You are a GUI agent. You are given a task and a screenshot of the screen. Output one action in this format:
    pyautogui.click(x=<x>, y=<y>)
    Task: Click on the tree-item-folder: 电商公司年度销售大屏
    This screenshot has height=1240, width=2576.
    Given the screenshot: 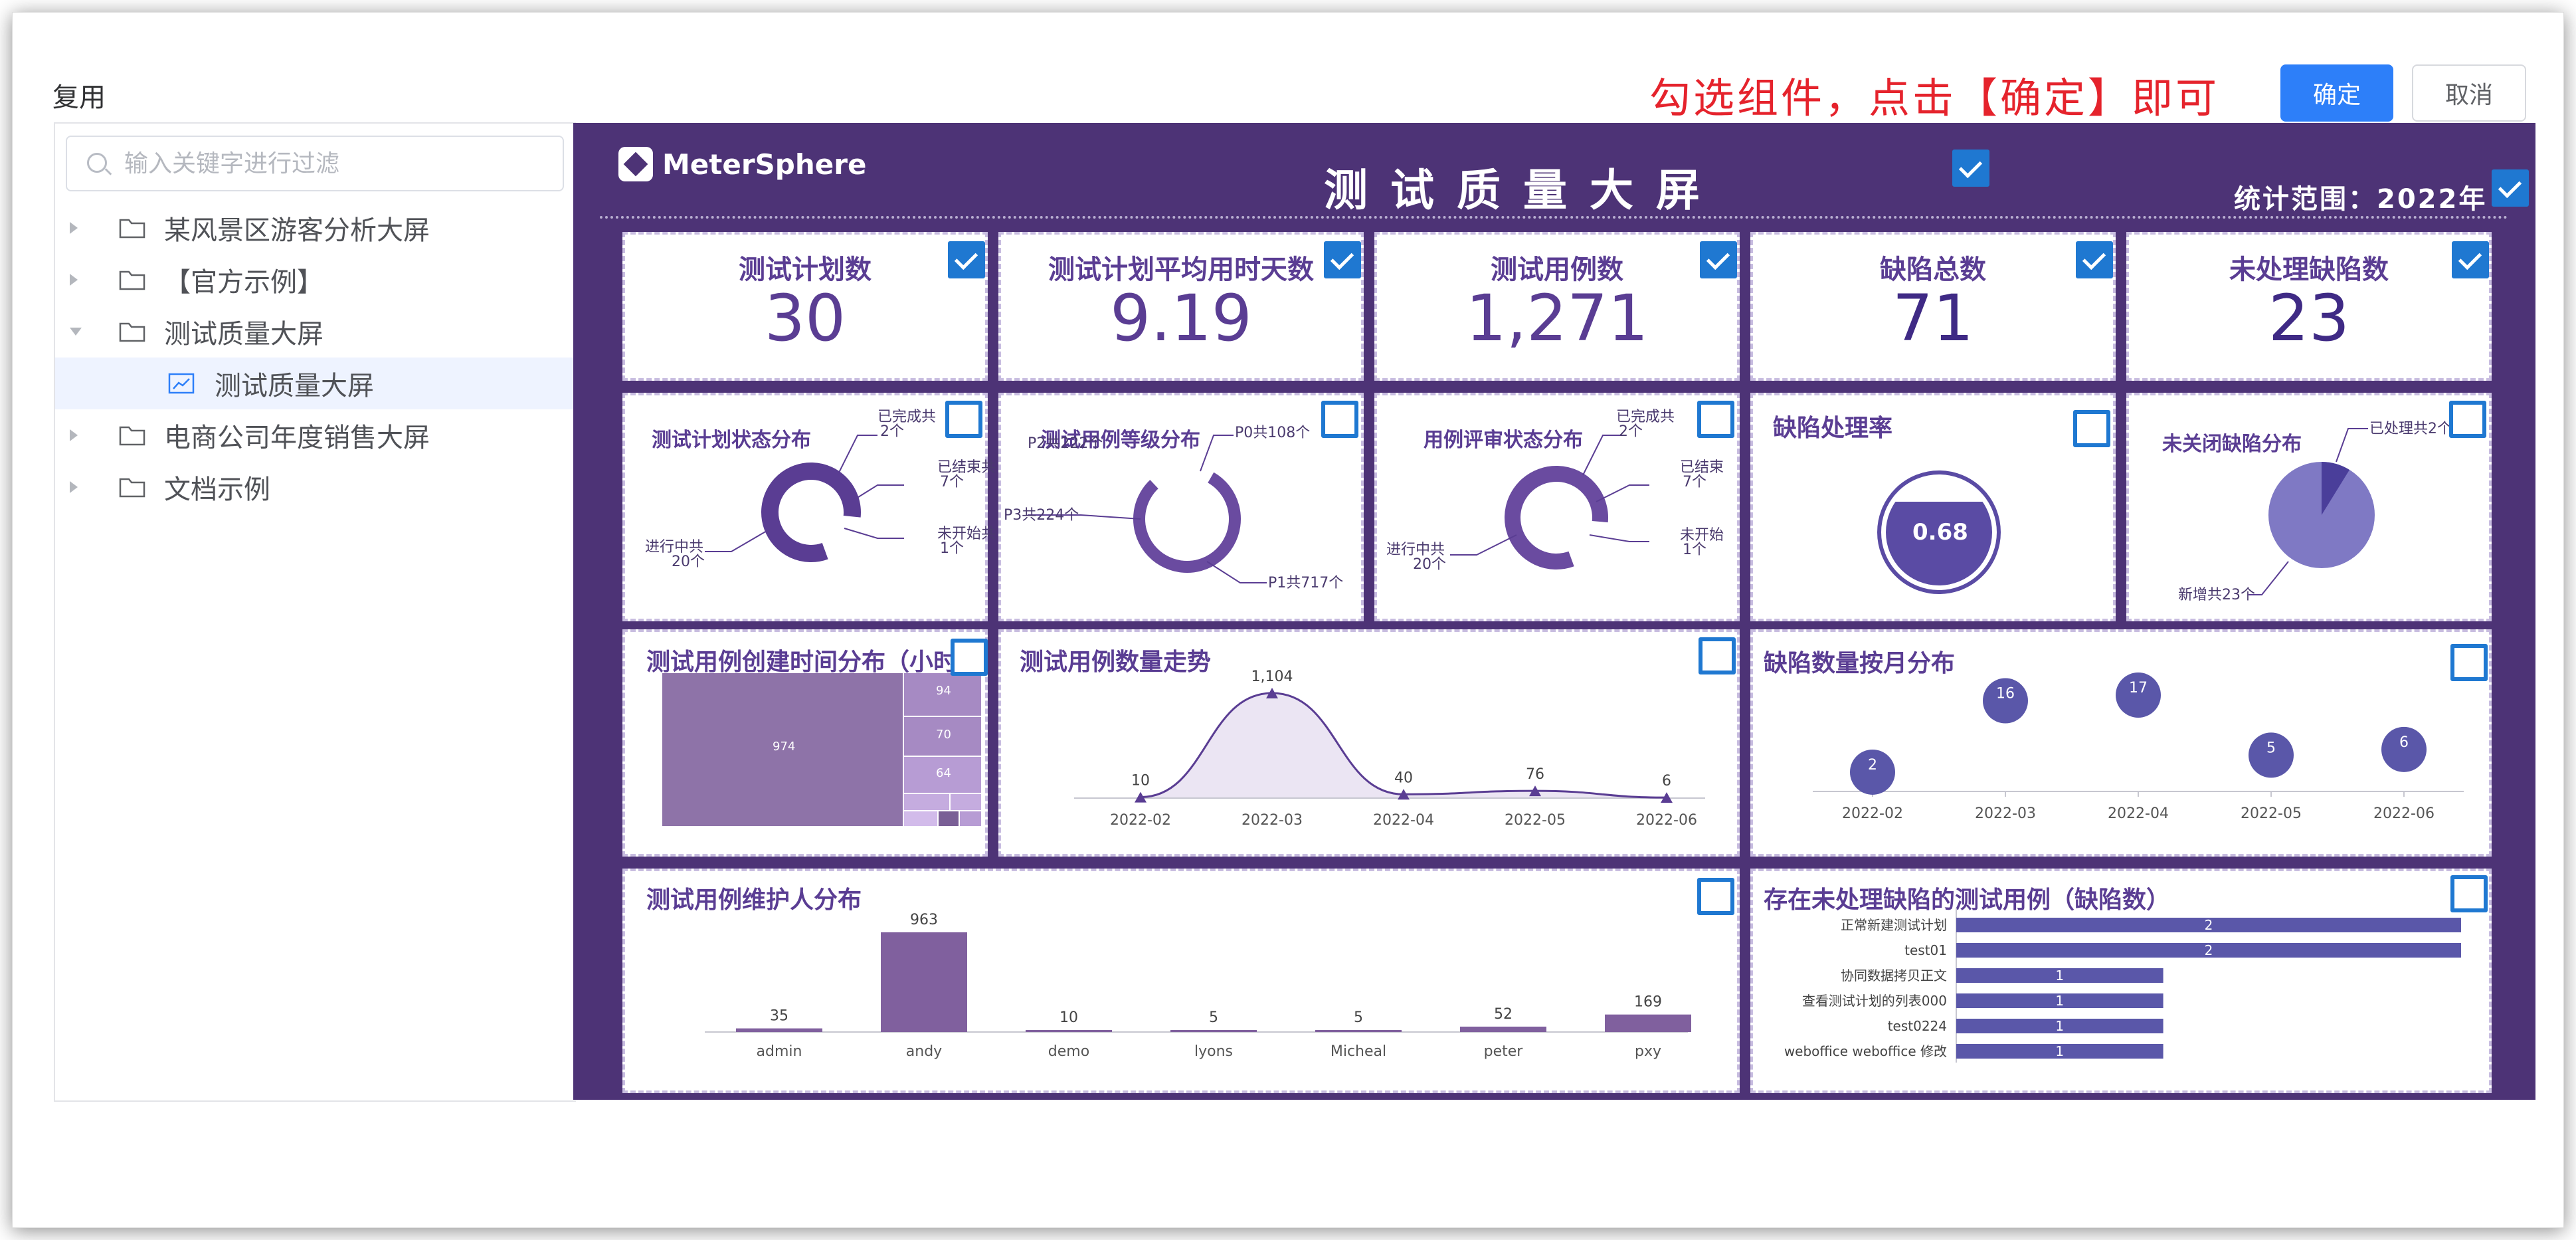 What is the action you would take?
    pyautogui.click(x=316, y=435)
    